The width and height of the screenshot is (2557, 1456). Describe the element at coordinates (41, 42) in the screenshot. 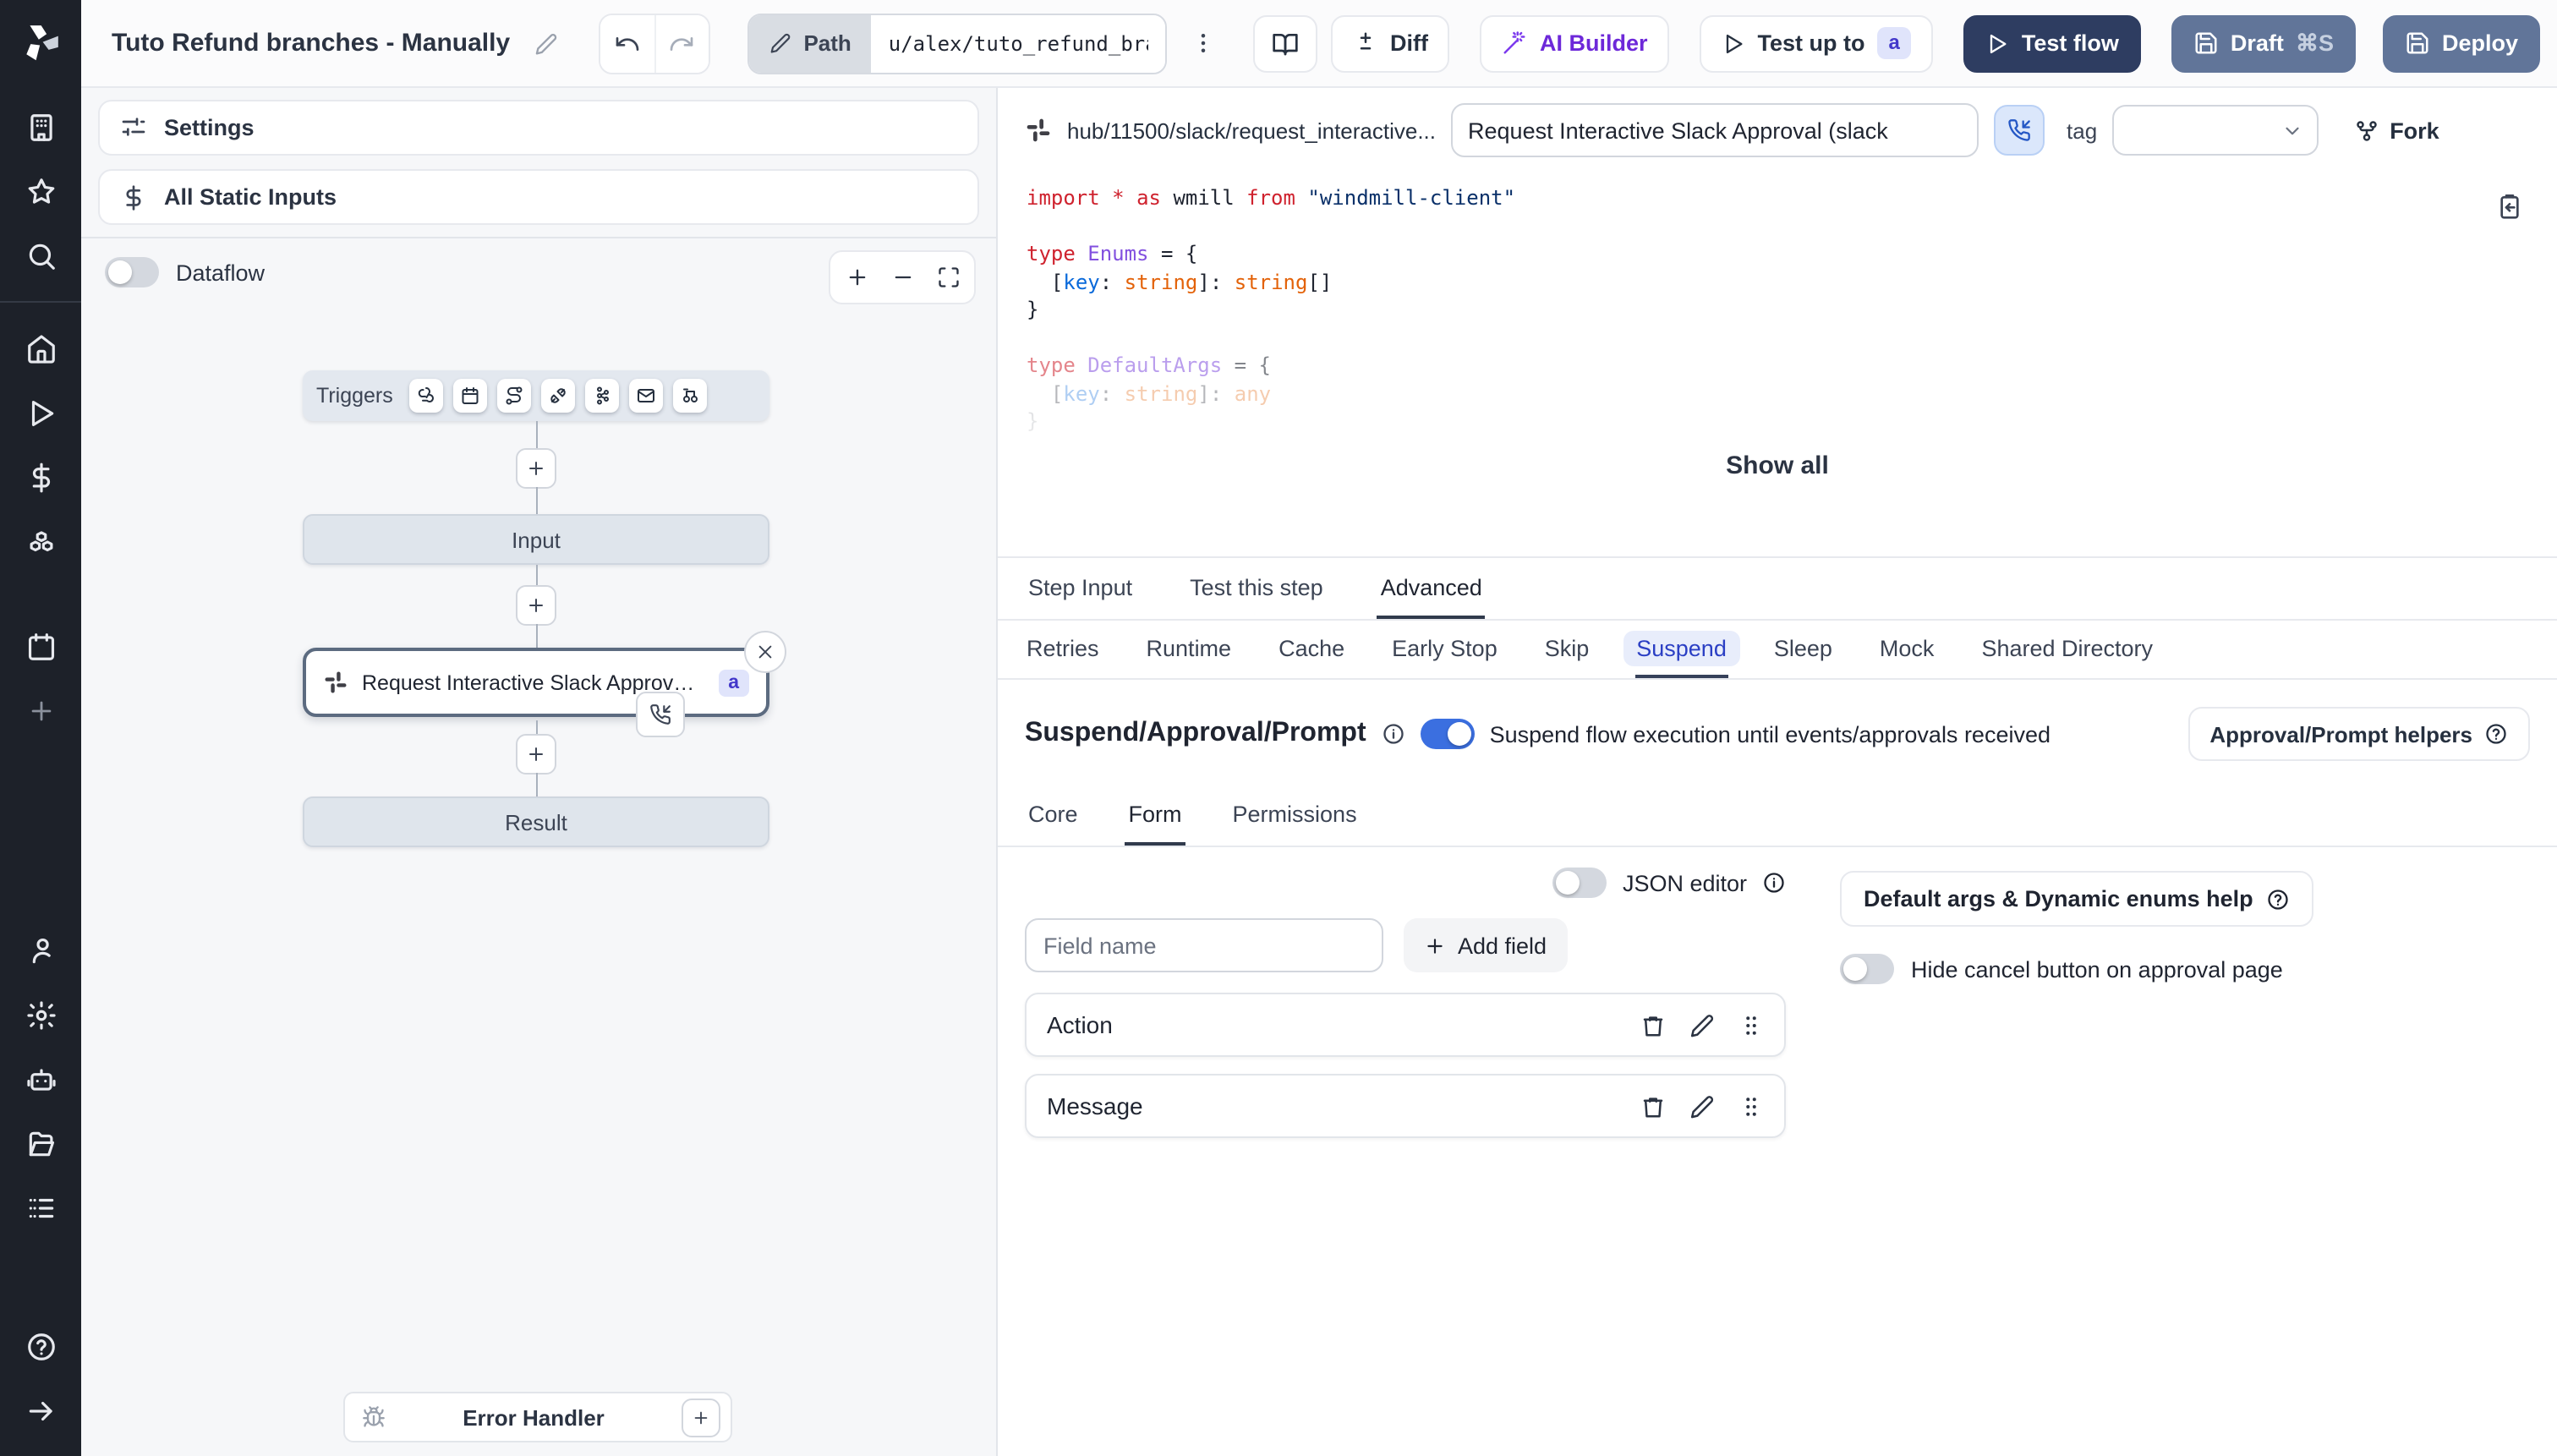

I see `windmill-logo-icon` at that location.